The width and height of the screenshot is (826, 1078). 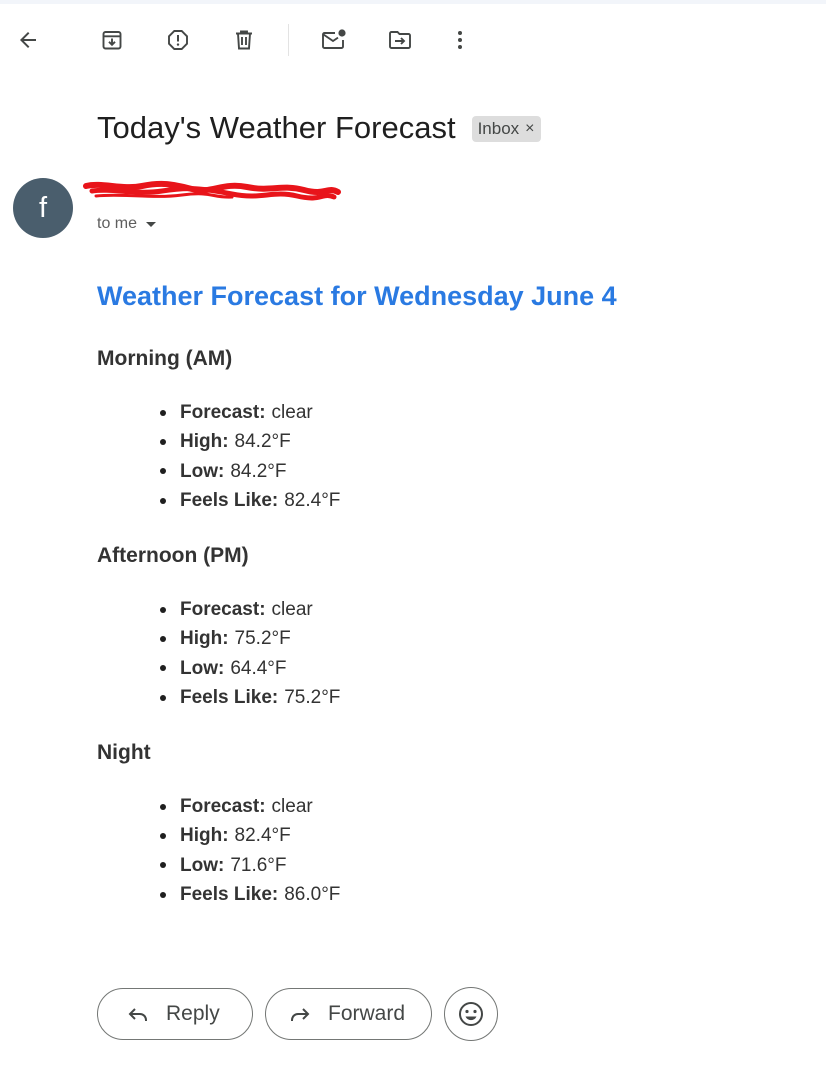 What do you see at coordinates (165, 358) in the screenshot?
I see `section-title-morning: Morning (AM)` at bounding box center [165, 358].